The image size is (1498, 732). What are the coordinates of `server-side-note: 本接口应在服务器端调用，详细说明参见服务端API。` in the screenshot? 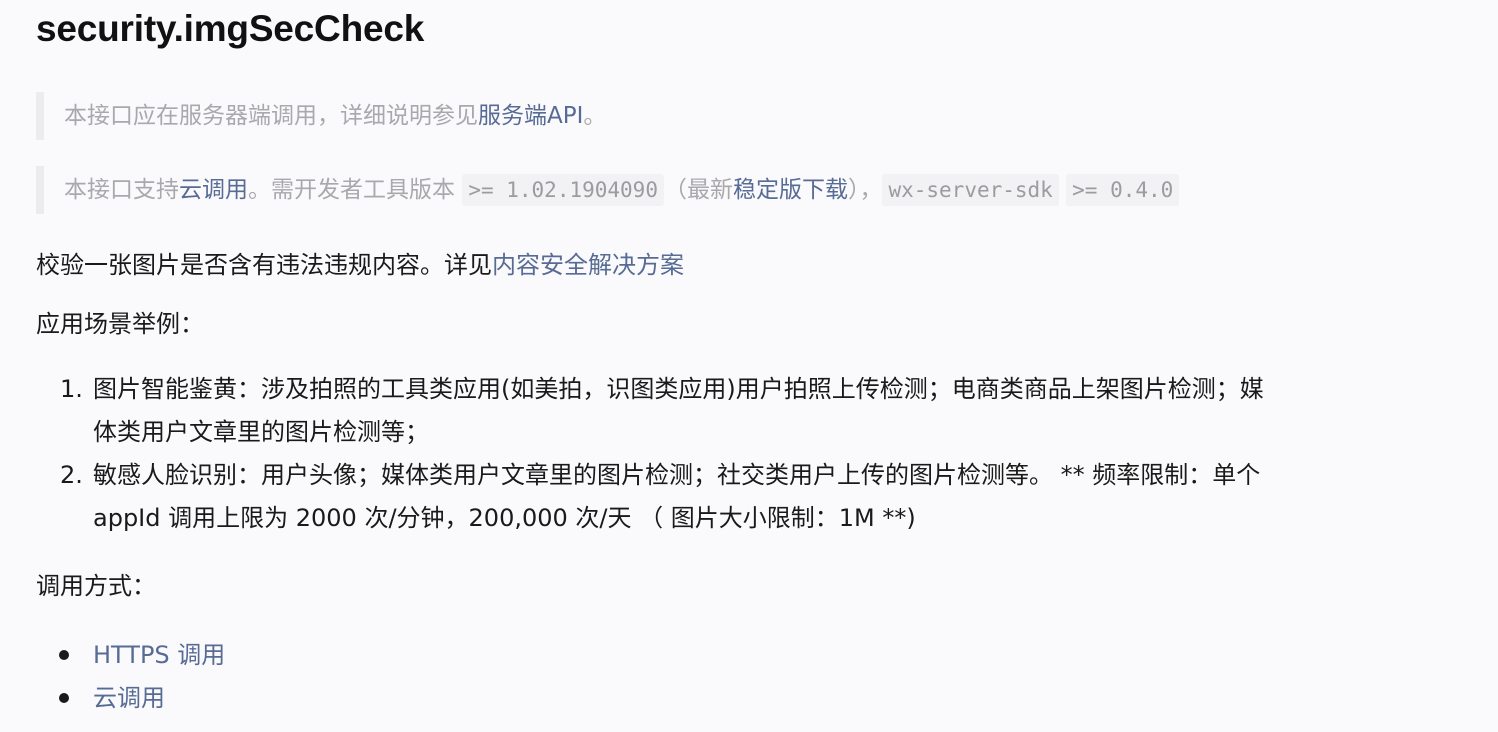 It's located at (741, 116).